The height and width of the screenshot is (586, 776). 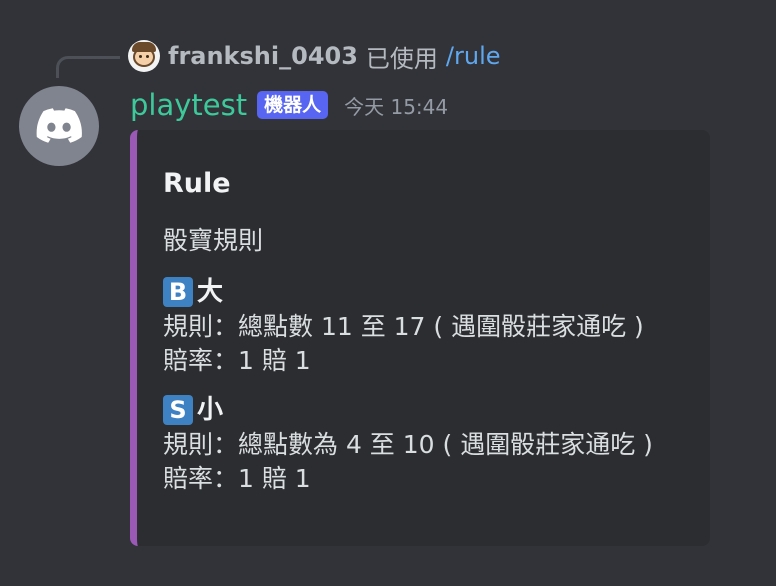 I want to click on bot-badge: 機器人, so click(x=293, y=105).